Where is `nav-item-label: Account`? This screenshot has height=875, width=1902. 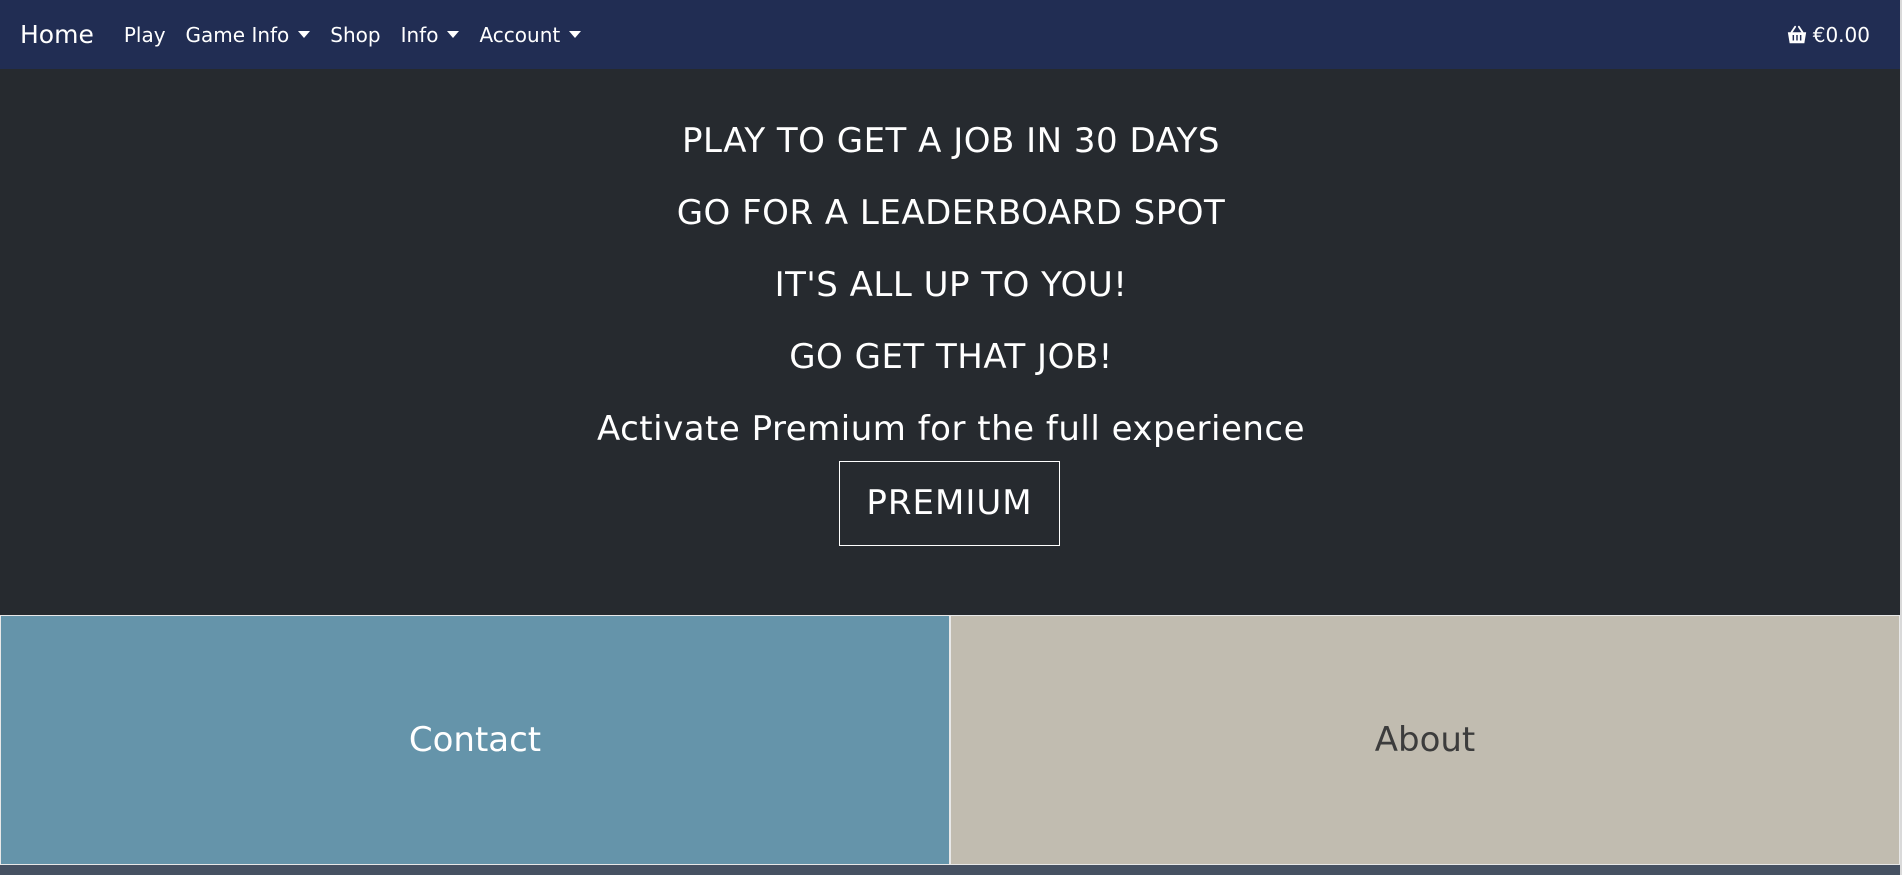
nav-item-label: Account is located at coordinates (520, 34).